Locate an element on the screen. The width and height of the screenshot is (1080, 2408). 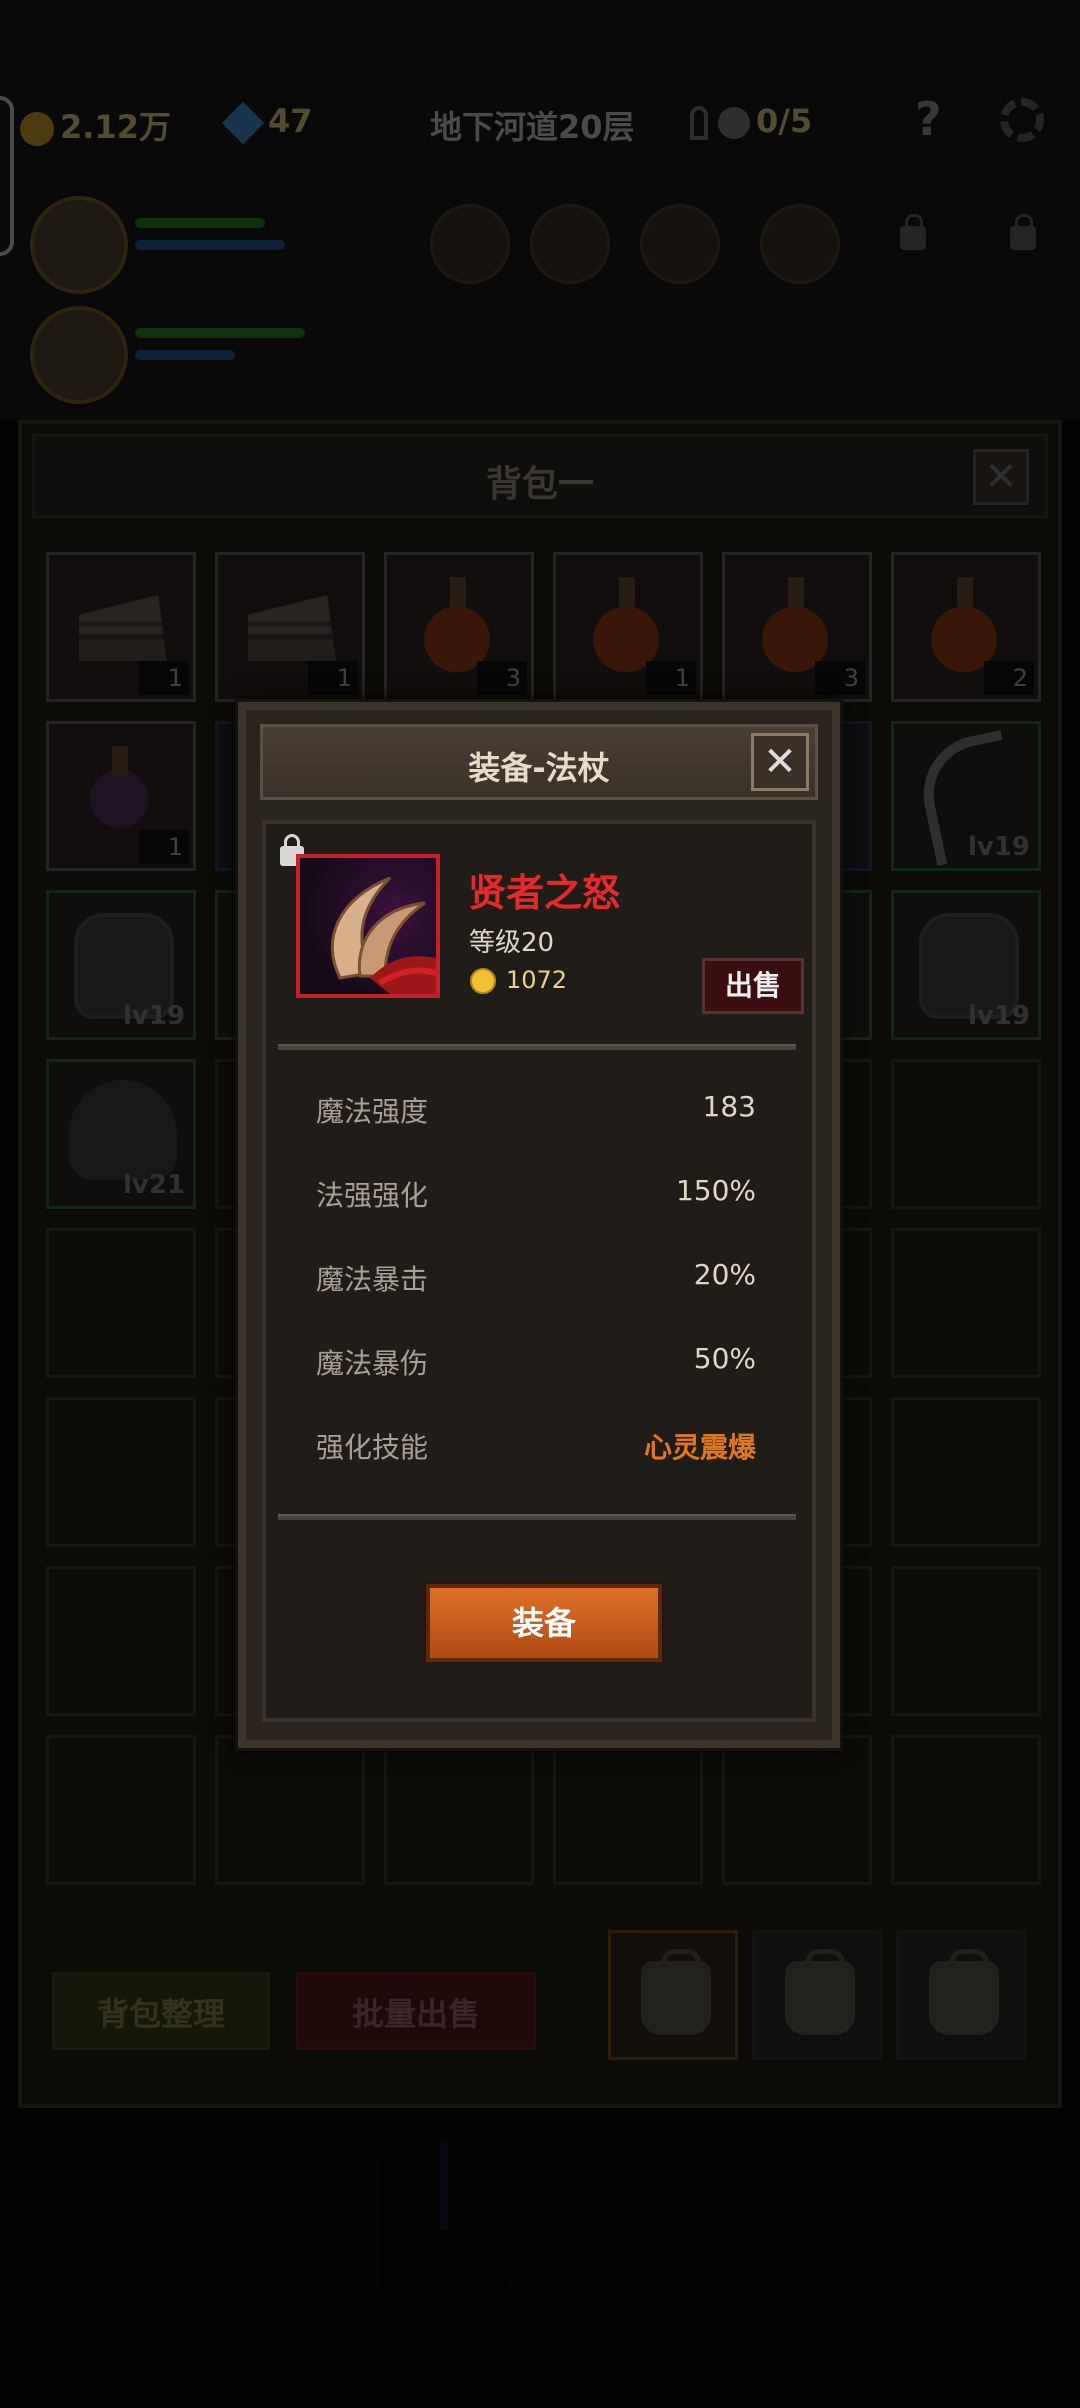
stat-row: 法强强化 150% is located at coordinates (536, 1194).